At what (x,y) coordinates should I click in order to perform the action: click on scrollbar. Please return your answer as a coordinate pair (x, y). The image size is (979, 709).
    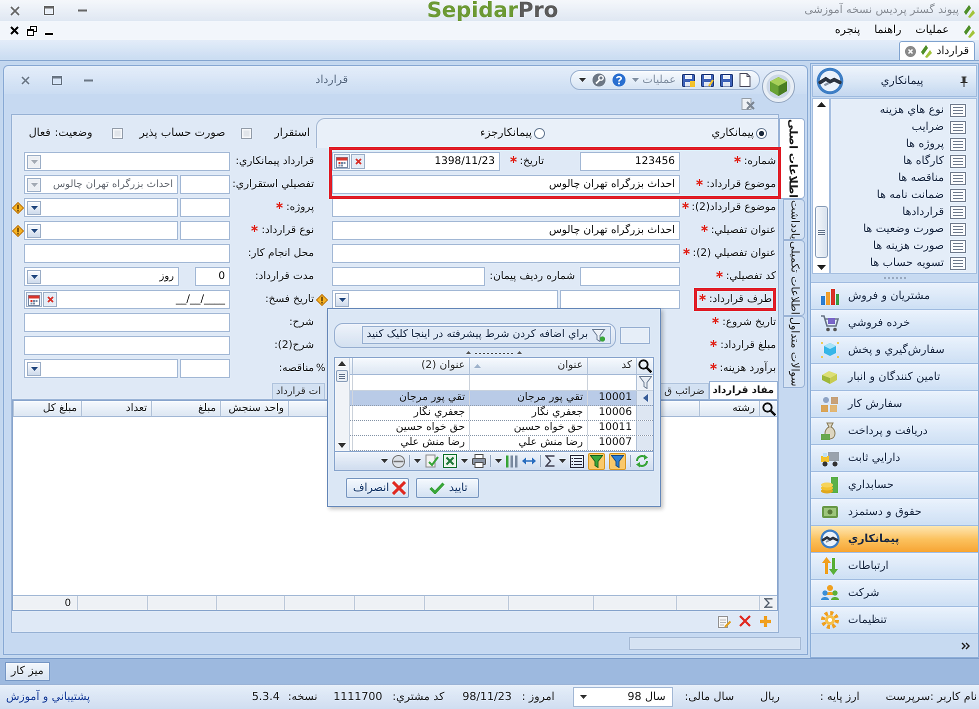
    Looking at the image, I should click on (821, 186).